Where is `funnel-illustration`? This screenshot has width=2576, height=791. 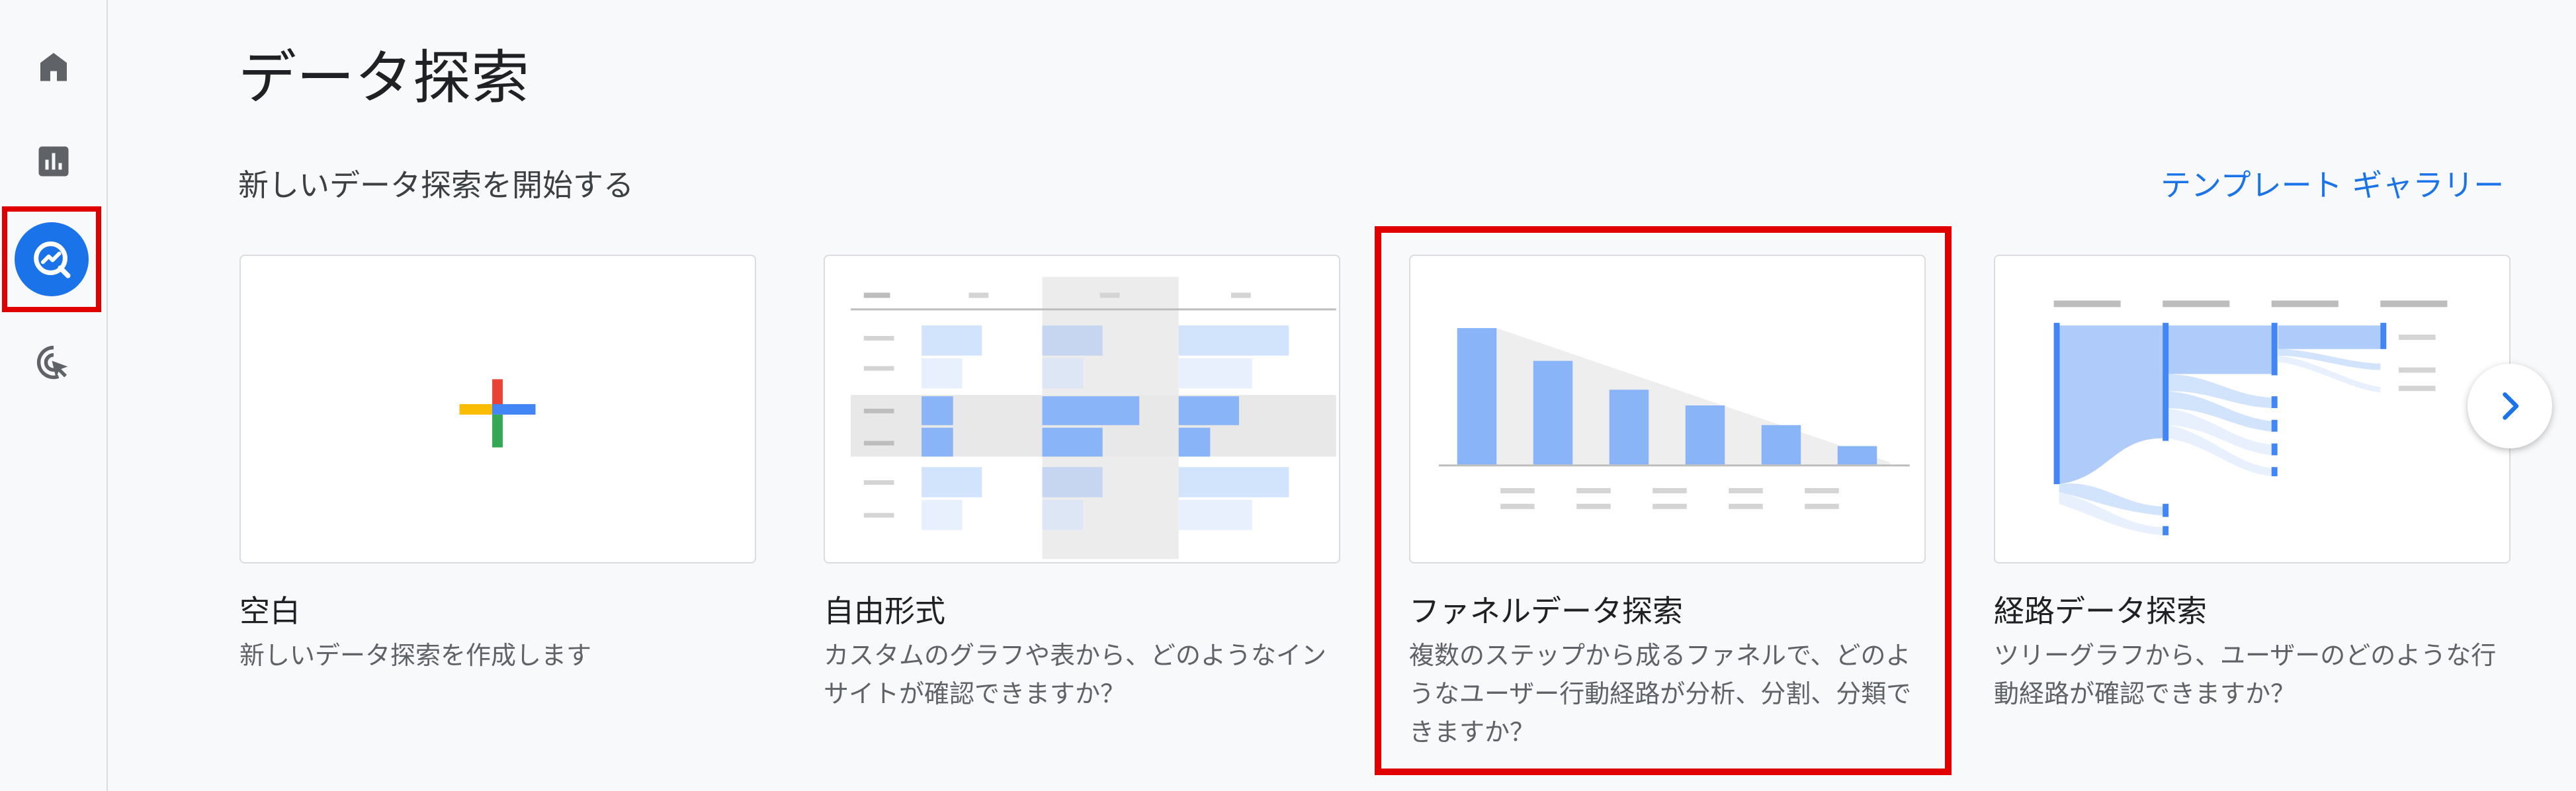
funnel-illustration is located at coordinates (1674, 418).